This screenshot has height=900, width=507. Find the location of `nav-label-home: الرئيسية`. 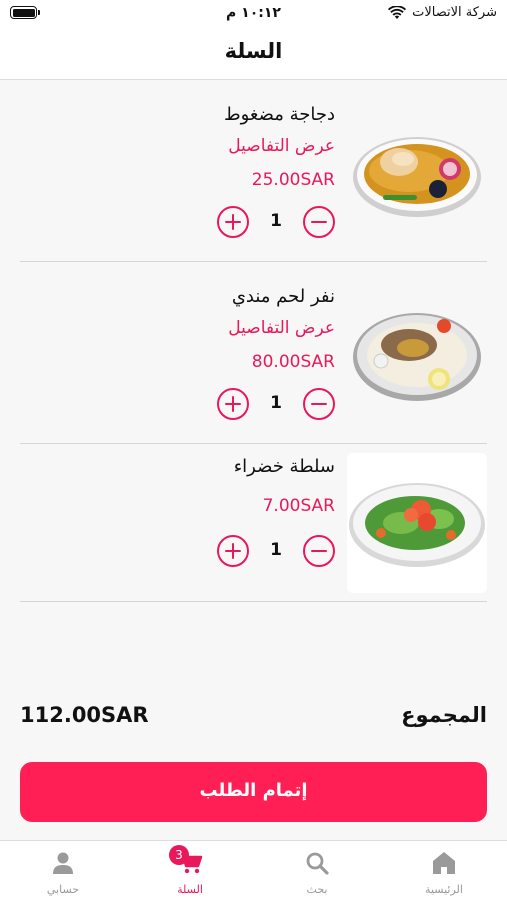

nav-label-home: الرئيسية is located at coordinates (444, 889).